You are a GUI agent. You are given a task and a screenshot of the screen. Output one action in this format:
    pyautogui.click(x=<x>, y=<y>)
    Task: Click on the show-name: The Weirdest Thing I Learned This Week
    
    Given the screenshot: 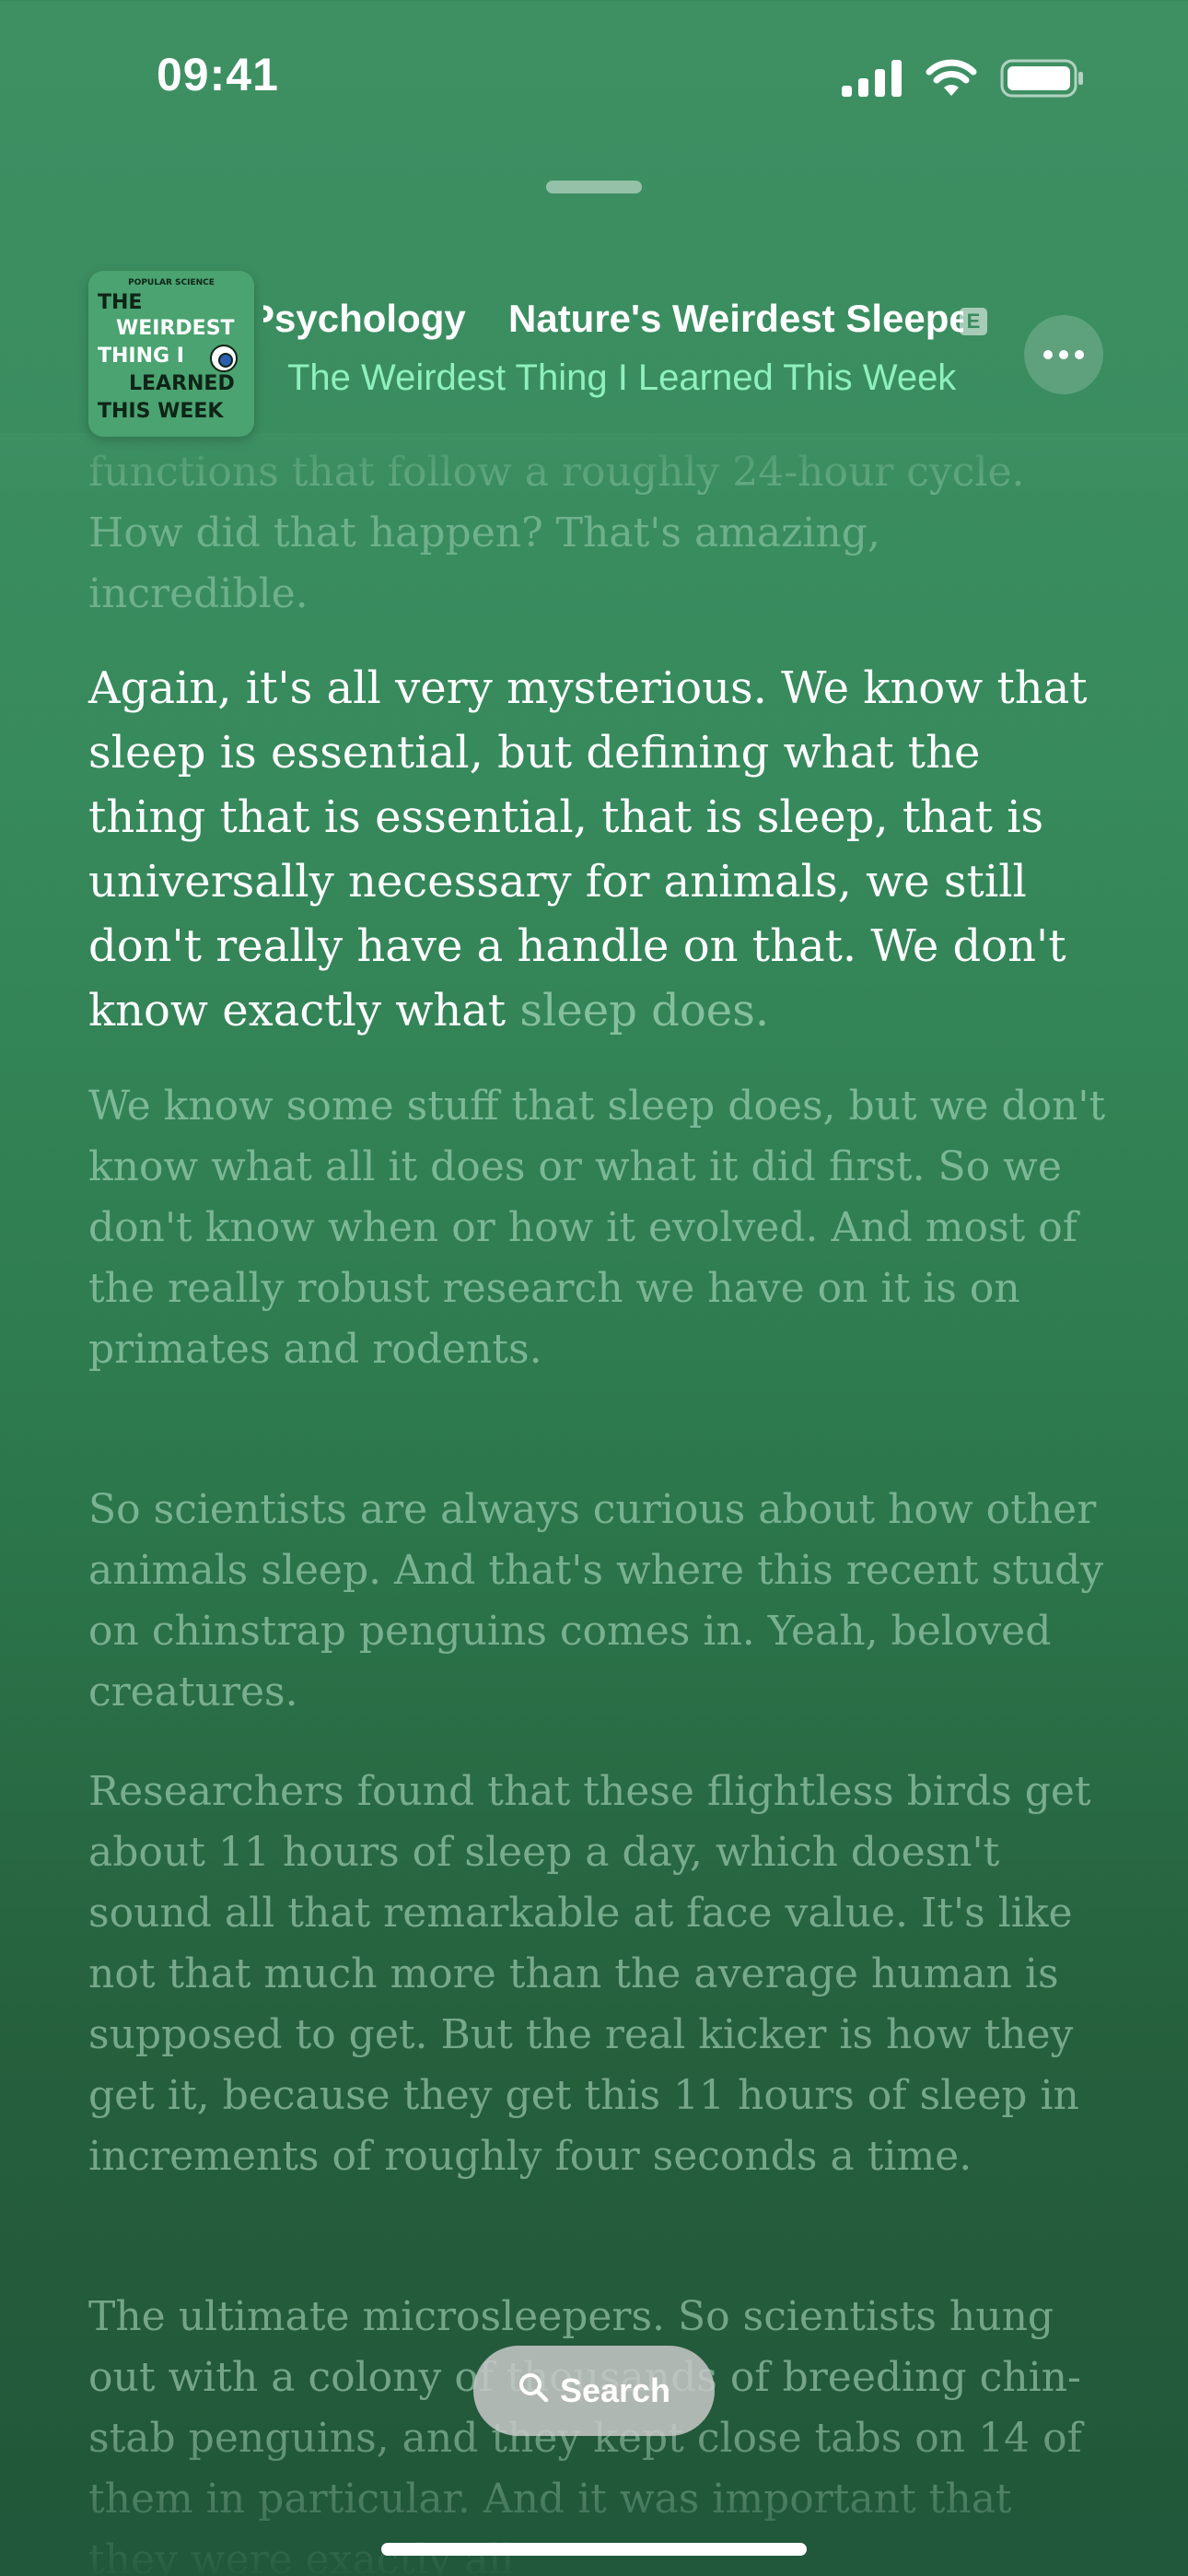 What is the action you would take?
    pyautogui.click(x=622, y=377)
    